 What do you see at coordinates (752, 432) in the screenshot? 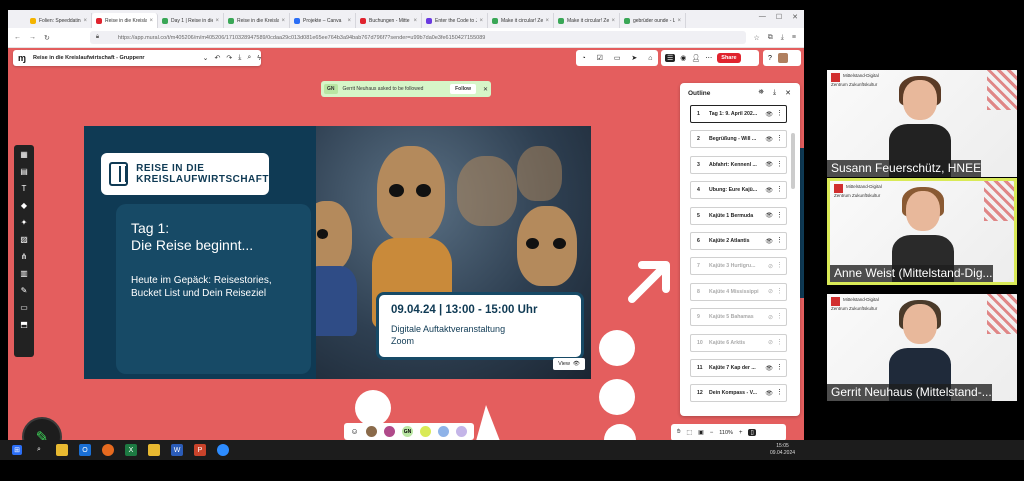
I see `fit-icon: ▯` at bounding box center [752, 432].